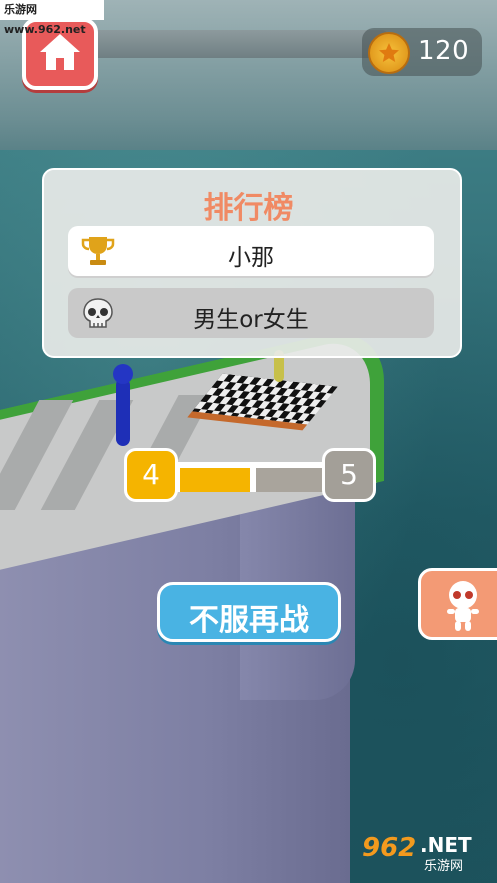 The height and width of the screenshot is (883, 497). What do you see at coordinates (443, 866) in the screenshot?
I see `svg-text: 乐游网` at bounding box center [443, 866].